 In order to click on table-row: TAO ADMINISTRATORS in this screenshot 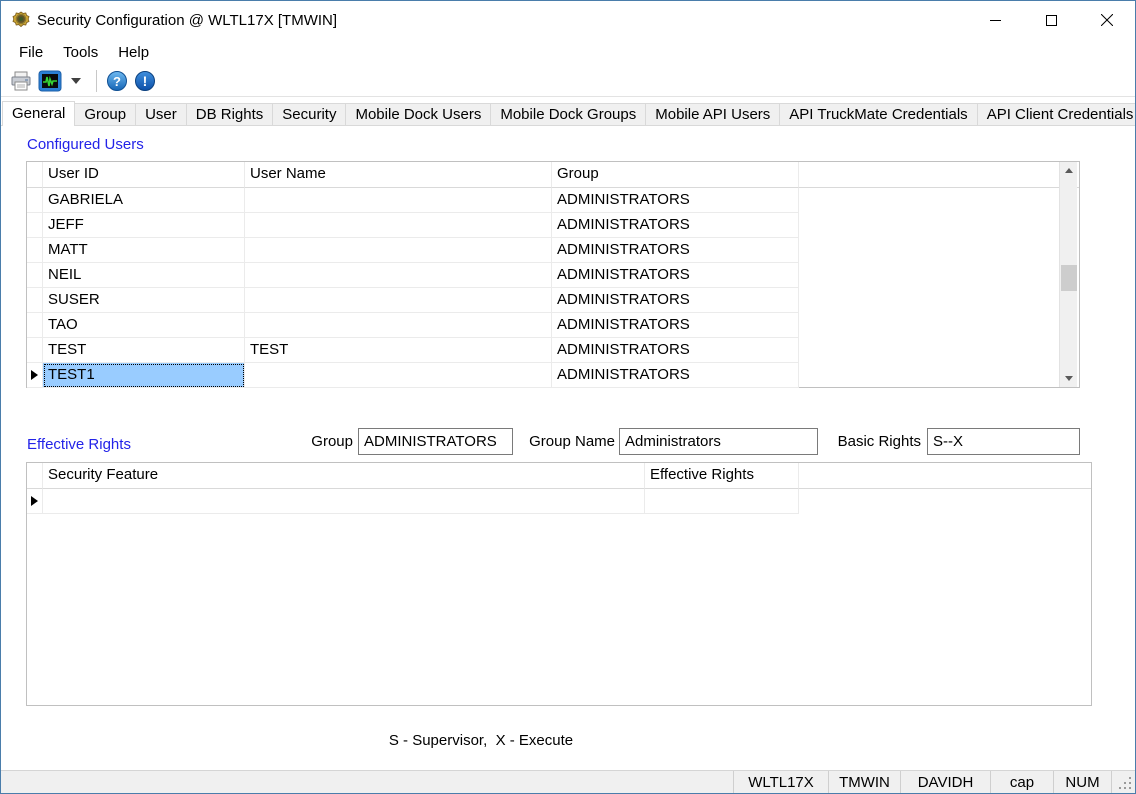, I will do `click(553, 325)`.